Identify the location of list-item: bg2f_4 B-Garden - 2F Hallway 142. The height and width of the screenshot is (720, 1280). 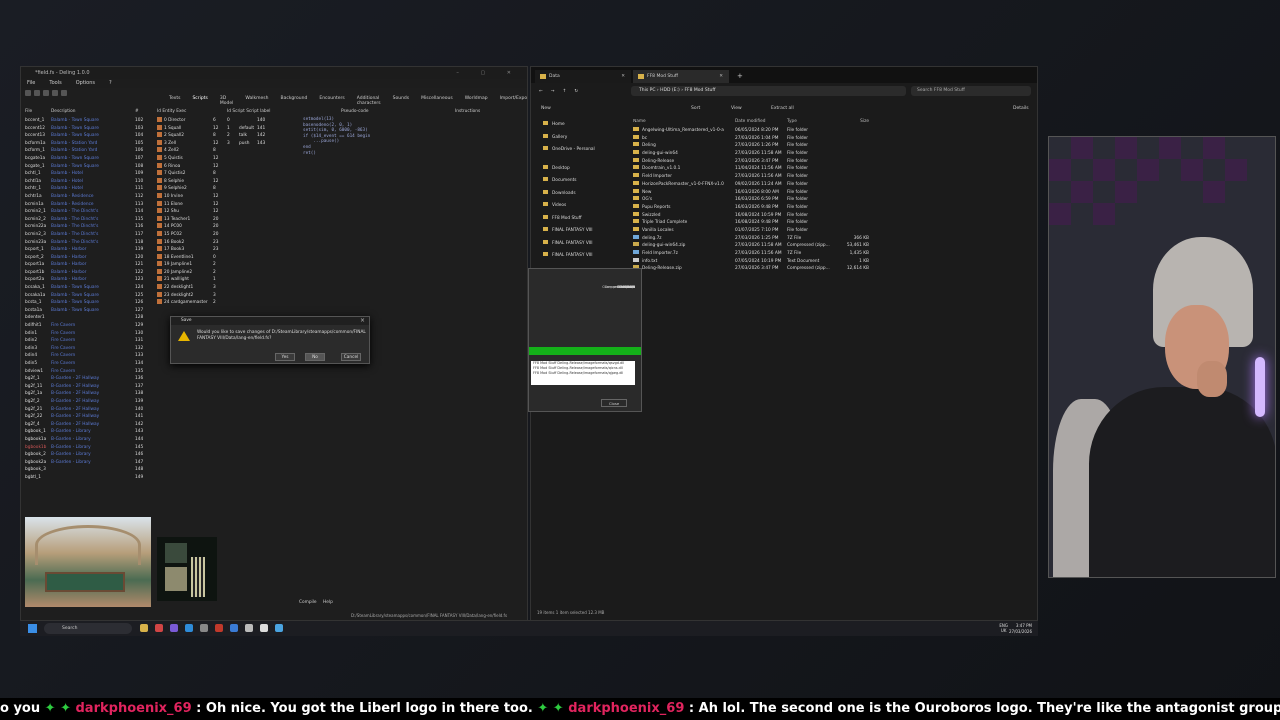
(86, 425).